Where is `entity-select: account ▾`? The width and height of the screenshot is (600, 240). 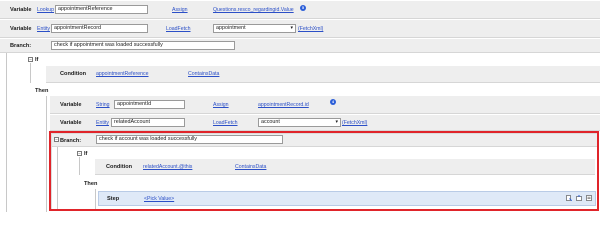 entity-select: account ▾ is located at coordinates (299, 122).